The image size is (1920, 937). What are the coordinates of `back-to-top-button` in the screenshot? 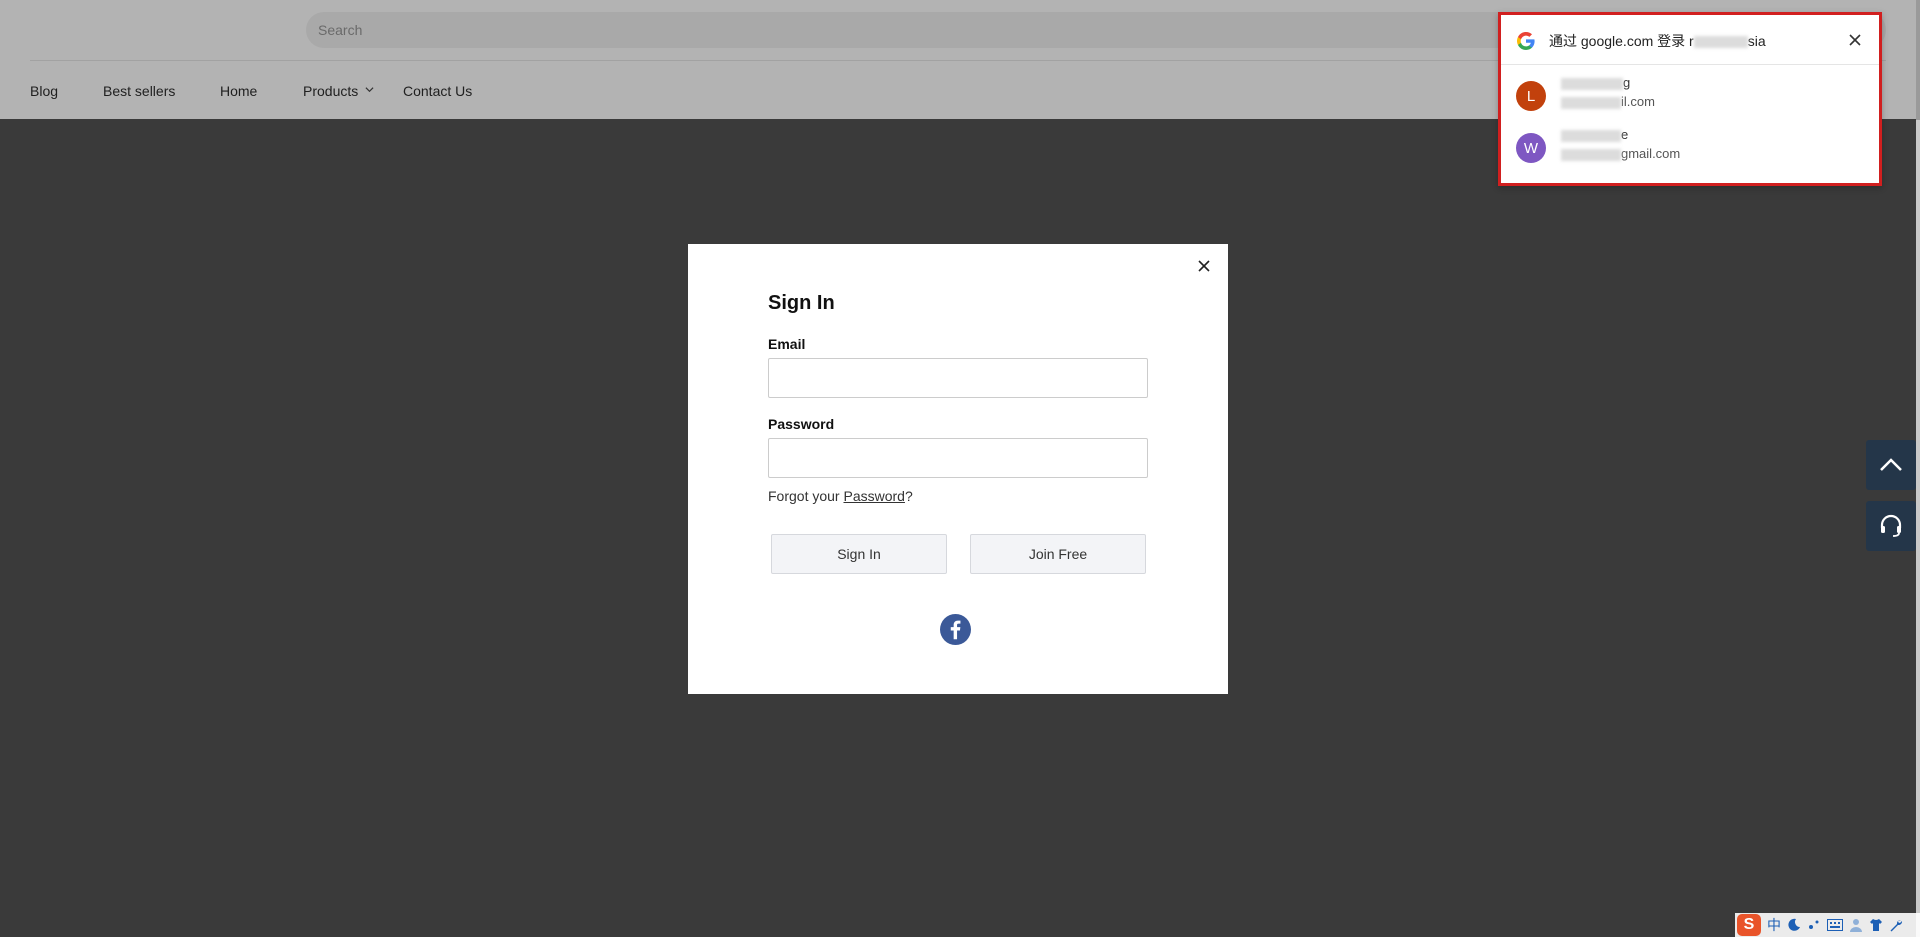 It's located at (1891, 465).